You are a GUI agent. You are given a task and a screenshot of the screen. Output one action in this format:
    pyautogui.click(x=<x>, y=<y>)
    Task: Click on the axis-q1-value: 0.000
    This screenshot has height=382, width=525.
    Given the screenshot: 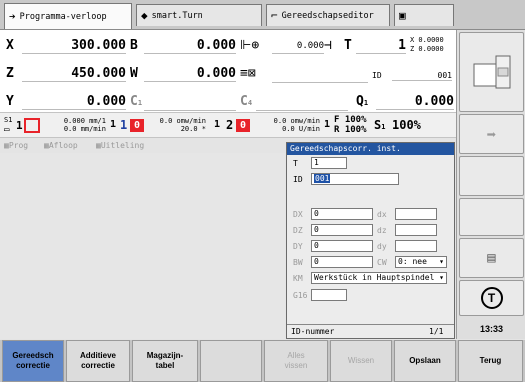 What is the action you would take?
    pyautogui.click(x=415, y=102)
    